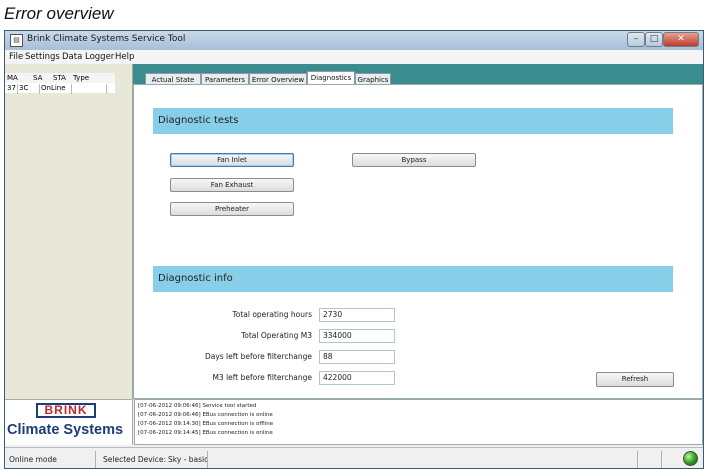  I want to click on tab-diagnostics: Diagnostics, so click(331, 78).